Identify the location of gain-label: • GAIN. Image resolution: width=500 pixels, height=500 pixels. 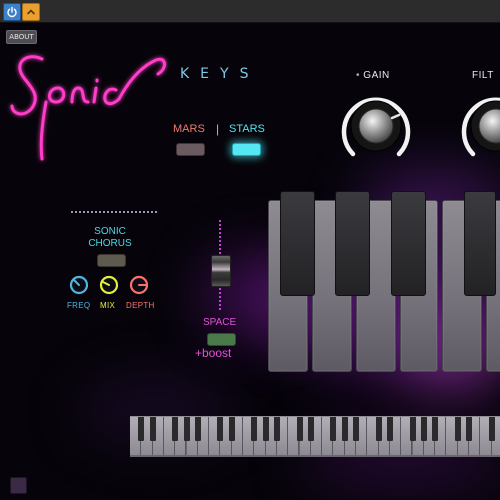
(373, 75).